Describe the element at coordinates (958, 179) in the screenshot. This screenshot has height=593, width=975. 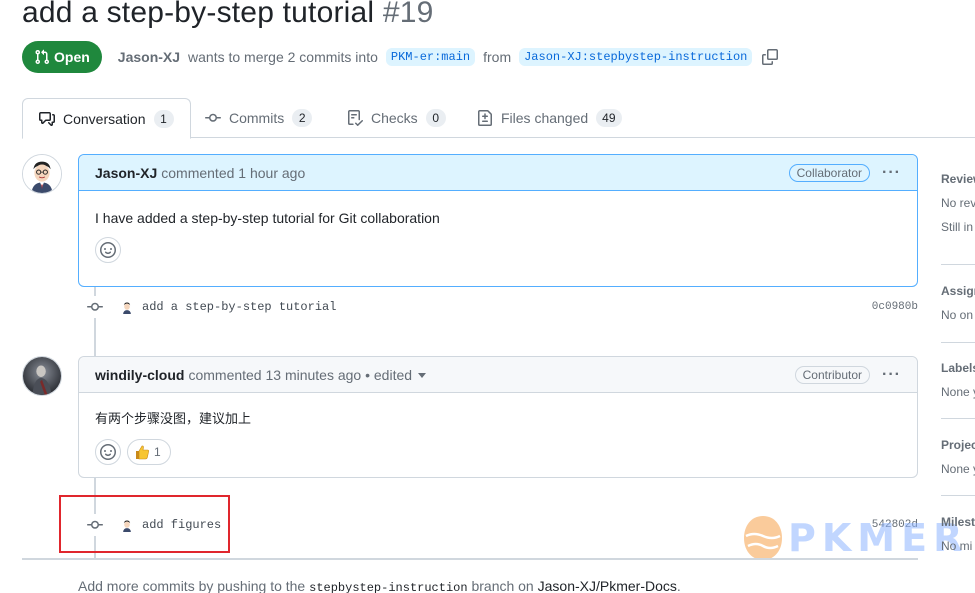
I see `sidebar-reviewers-heading: Review` at that location.